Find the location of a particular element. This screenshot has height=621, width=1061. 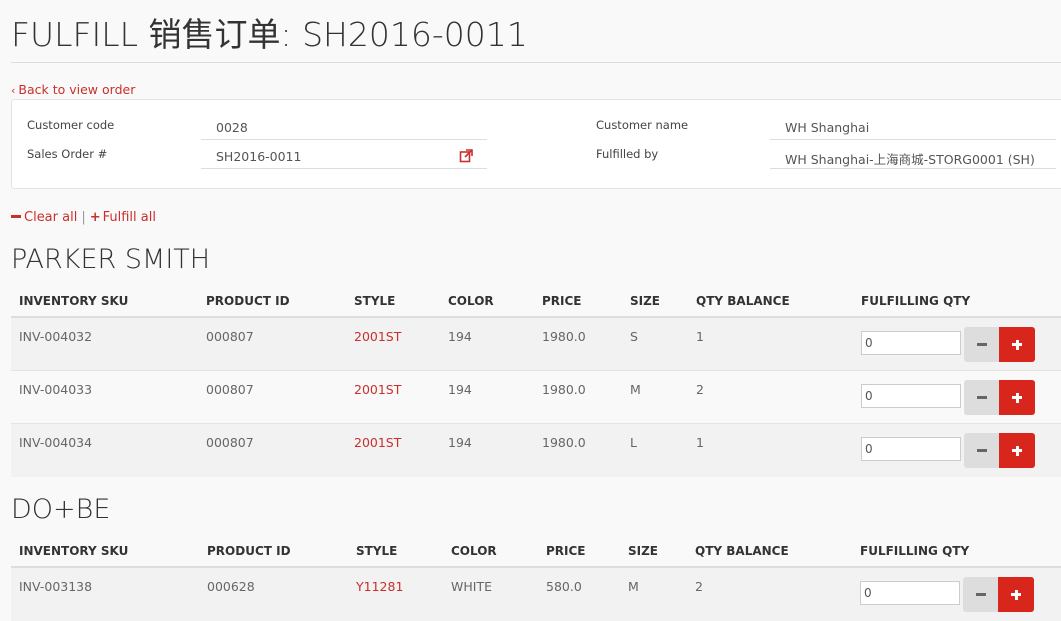

fulfill-all-link: + Fulfill all is located at coordinates (123, 217).